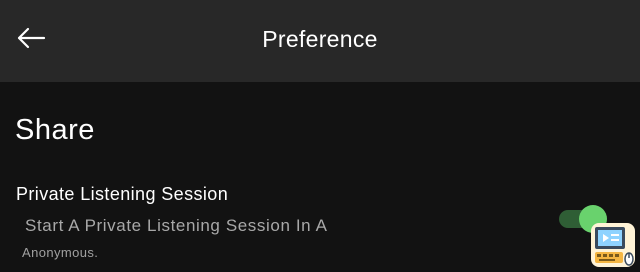 The width and height of the screenshot is (640, 272). Describe the element at coordinates (55, 130) in the screenshot. I see `section-title: Share` at that location.